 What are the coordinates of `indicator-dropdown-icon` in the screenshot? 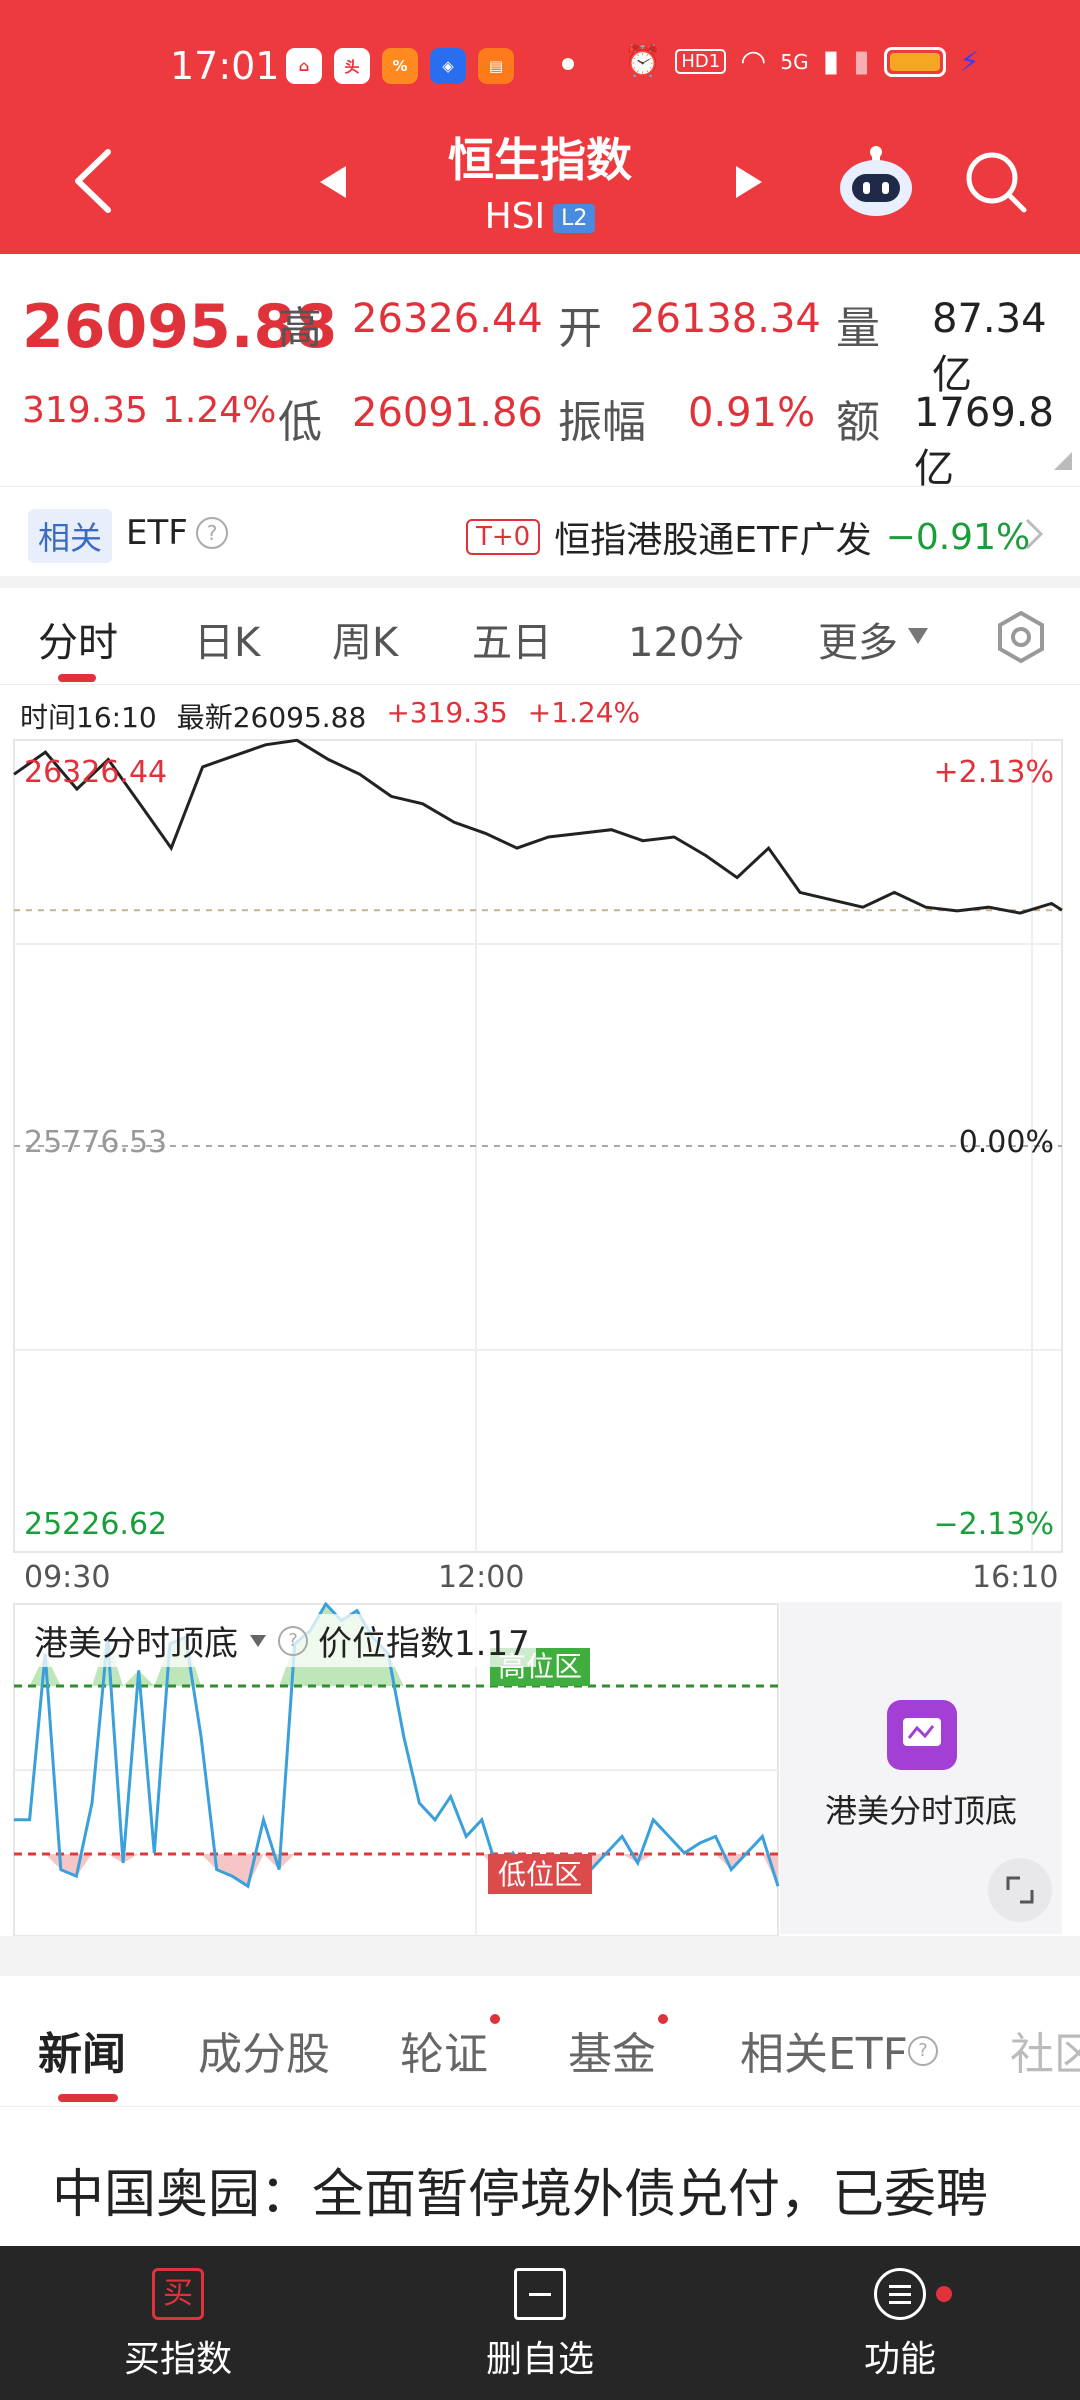 It's located at (258, 1640).